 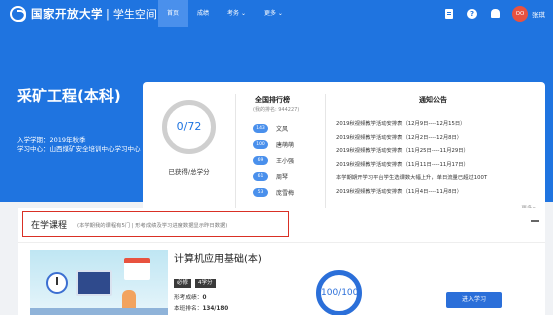 What do you see at coordinates (69, 96) in the screenshot?
I see `program-title: 采矿工程(本科)` at bounding box center [69, 96].